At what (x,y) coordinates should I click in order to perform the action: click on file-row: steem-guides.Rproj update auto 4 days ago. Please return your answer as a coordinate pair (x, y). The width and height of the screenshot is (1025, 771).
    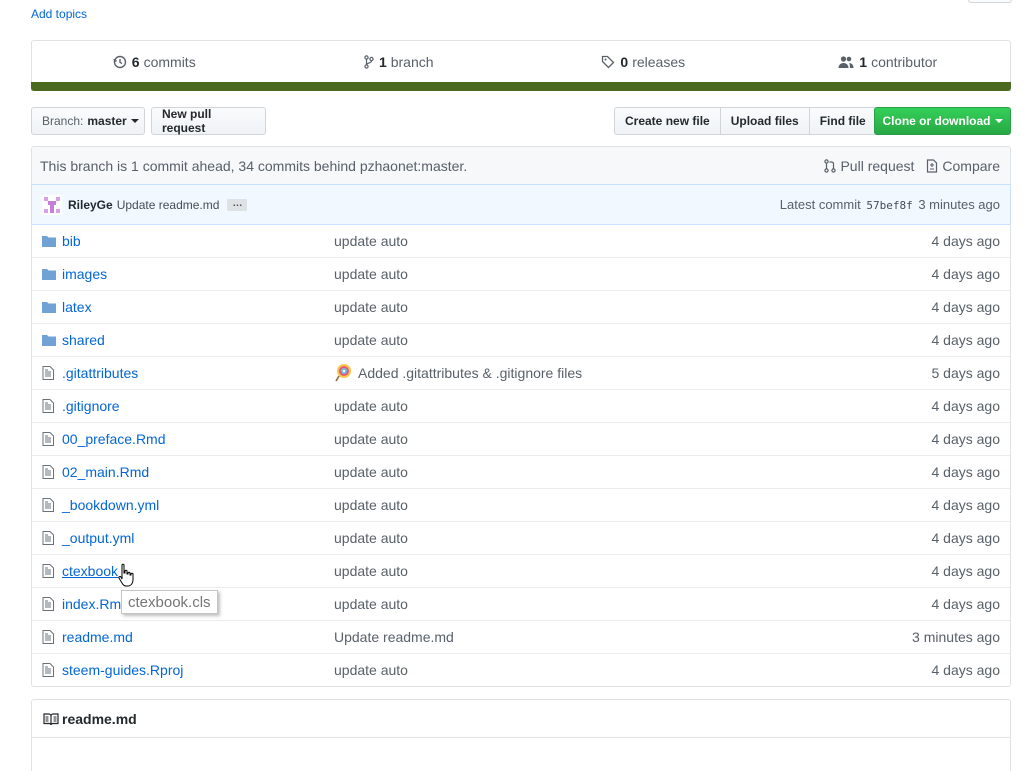
    Looking at the image, I should click on (521, 669).